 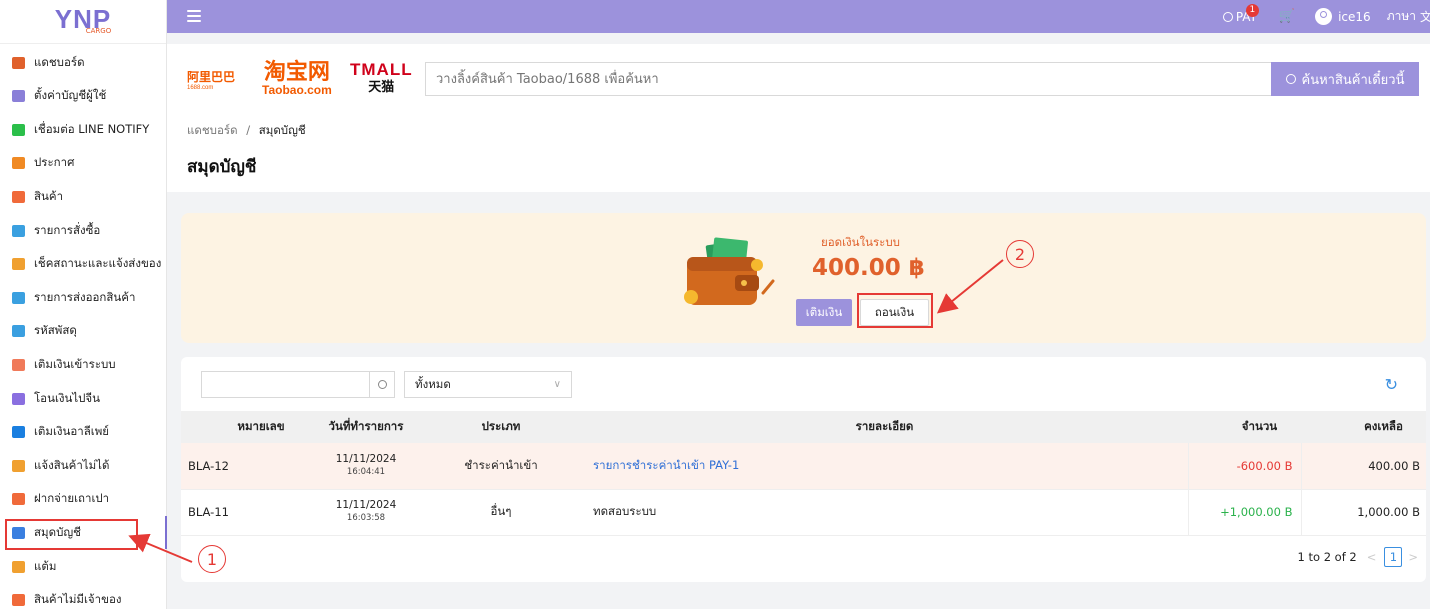 What do you see at coordinates (222, 167) in the screenshot?
I see `page-title: สมุดบัญชี` at bounding box center [222, 167].